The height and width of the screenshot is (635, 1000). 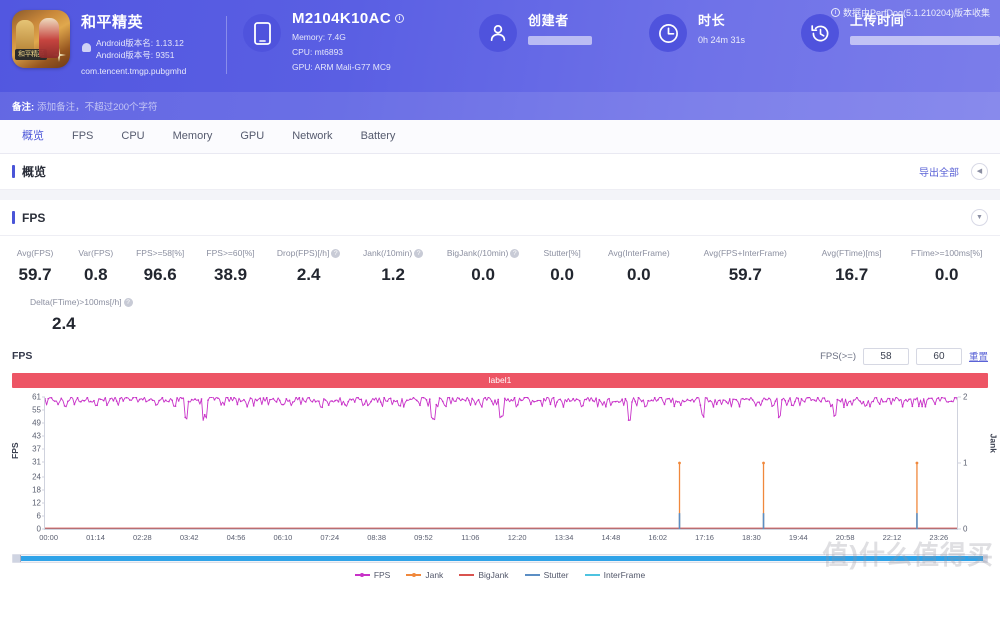 I want to click on legend-marker, so click(x=413, y=575).